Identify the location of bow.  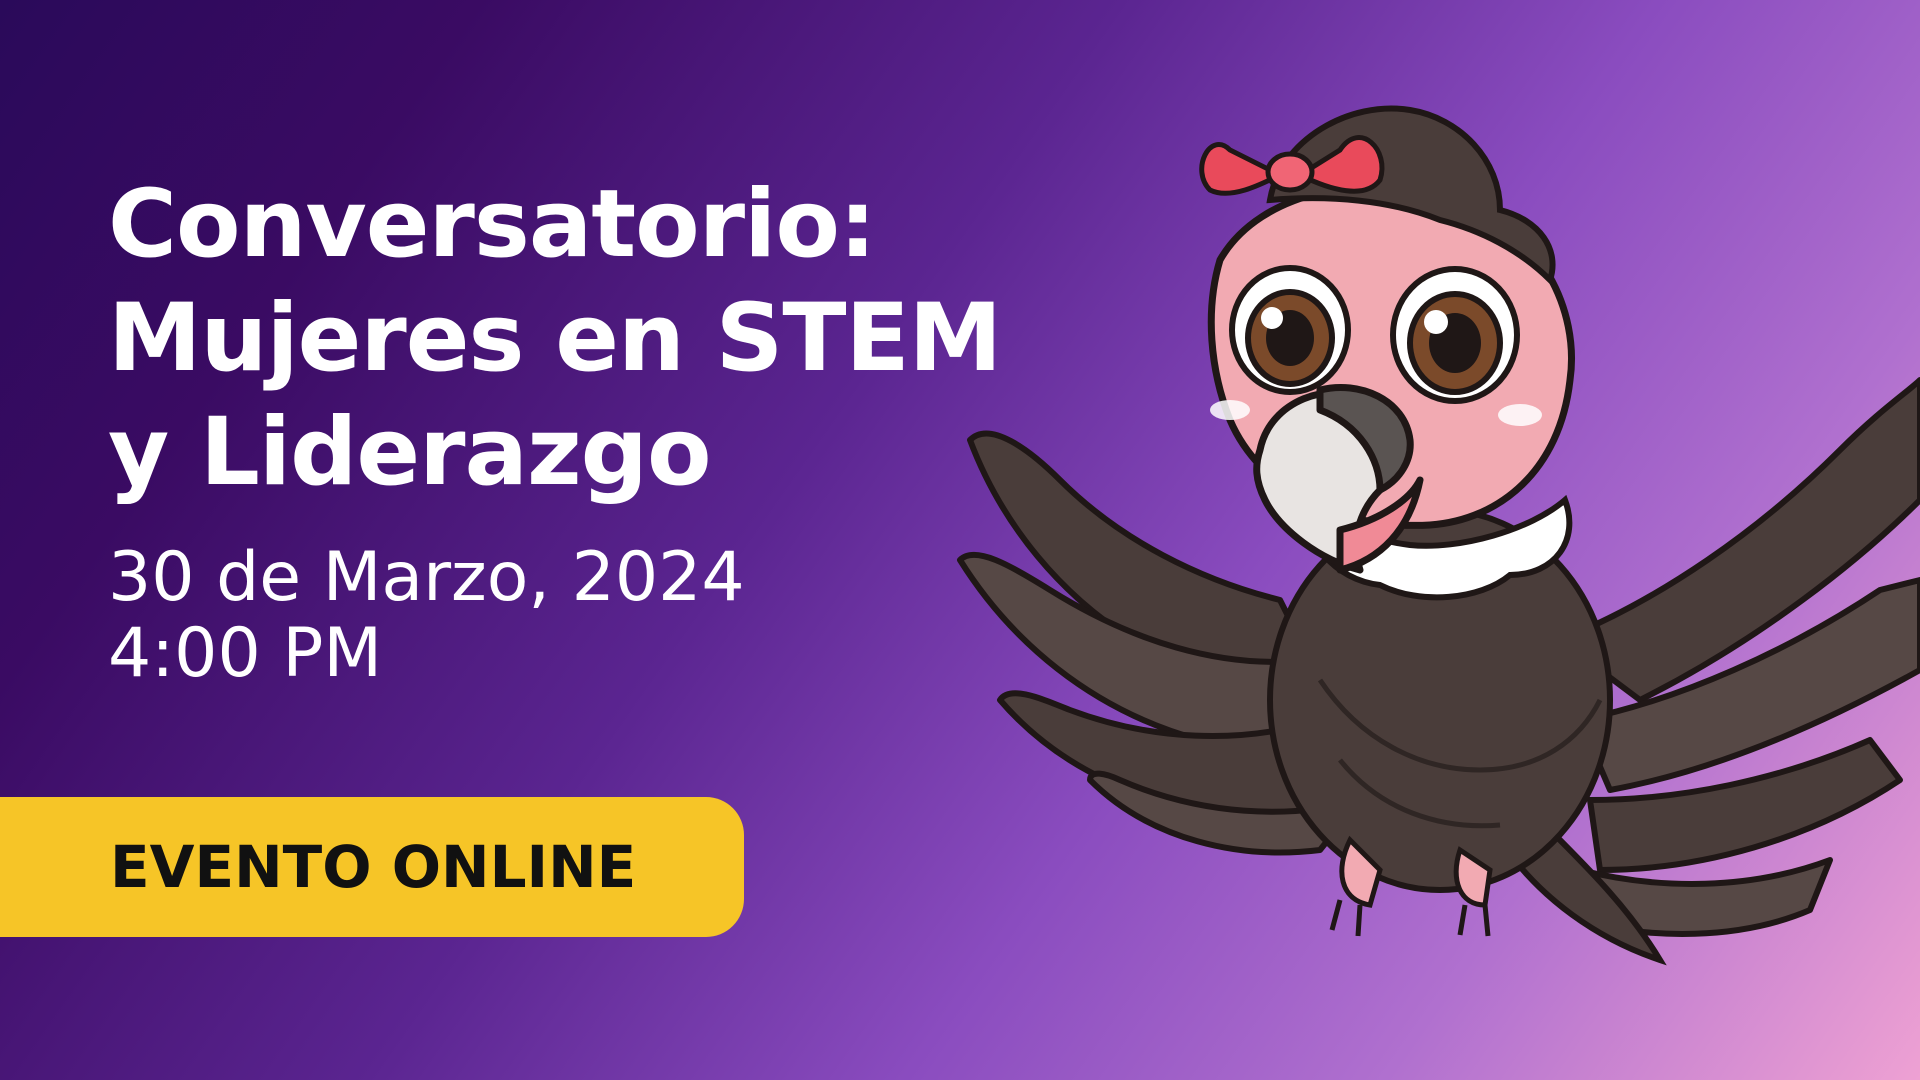
(1292, 165).